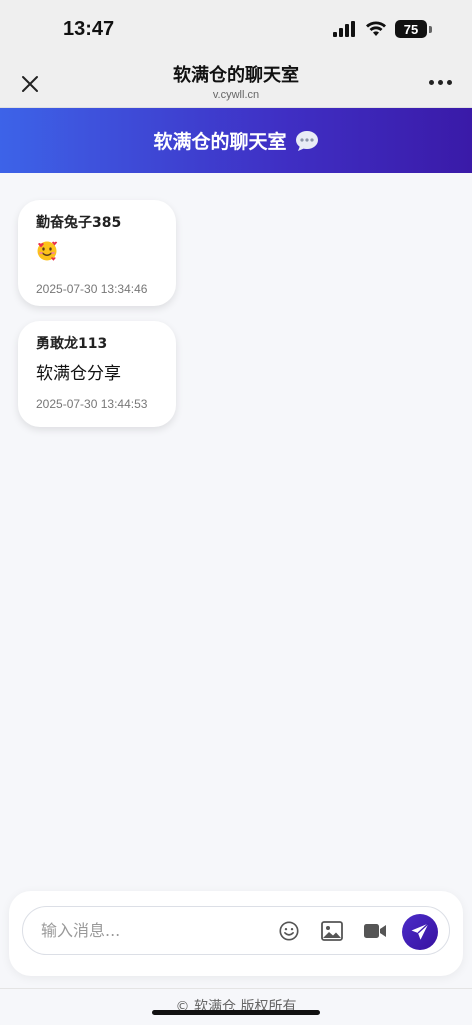 The height and width of the screenshot is (1025, 472). I want to click on browser-nav-bar: 软满仓的聊天室 v.cywll.cn, so click(236, 84).